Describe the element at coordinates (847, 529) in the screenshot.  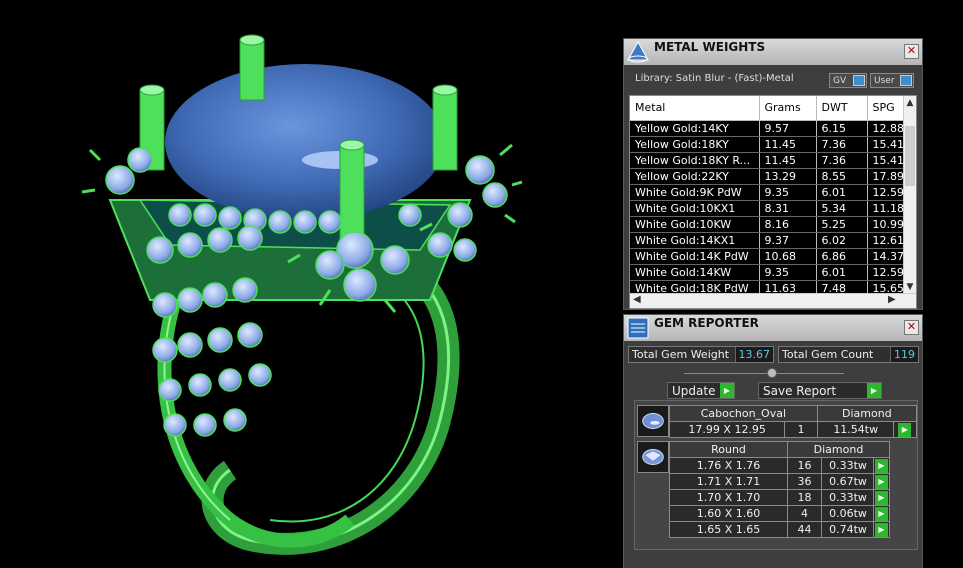
I see `gem-weight: 0.74tw` at that location.